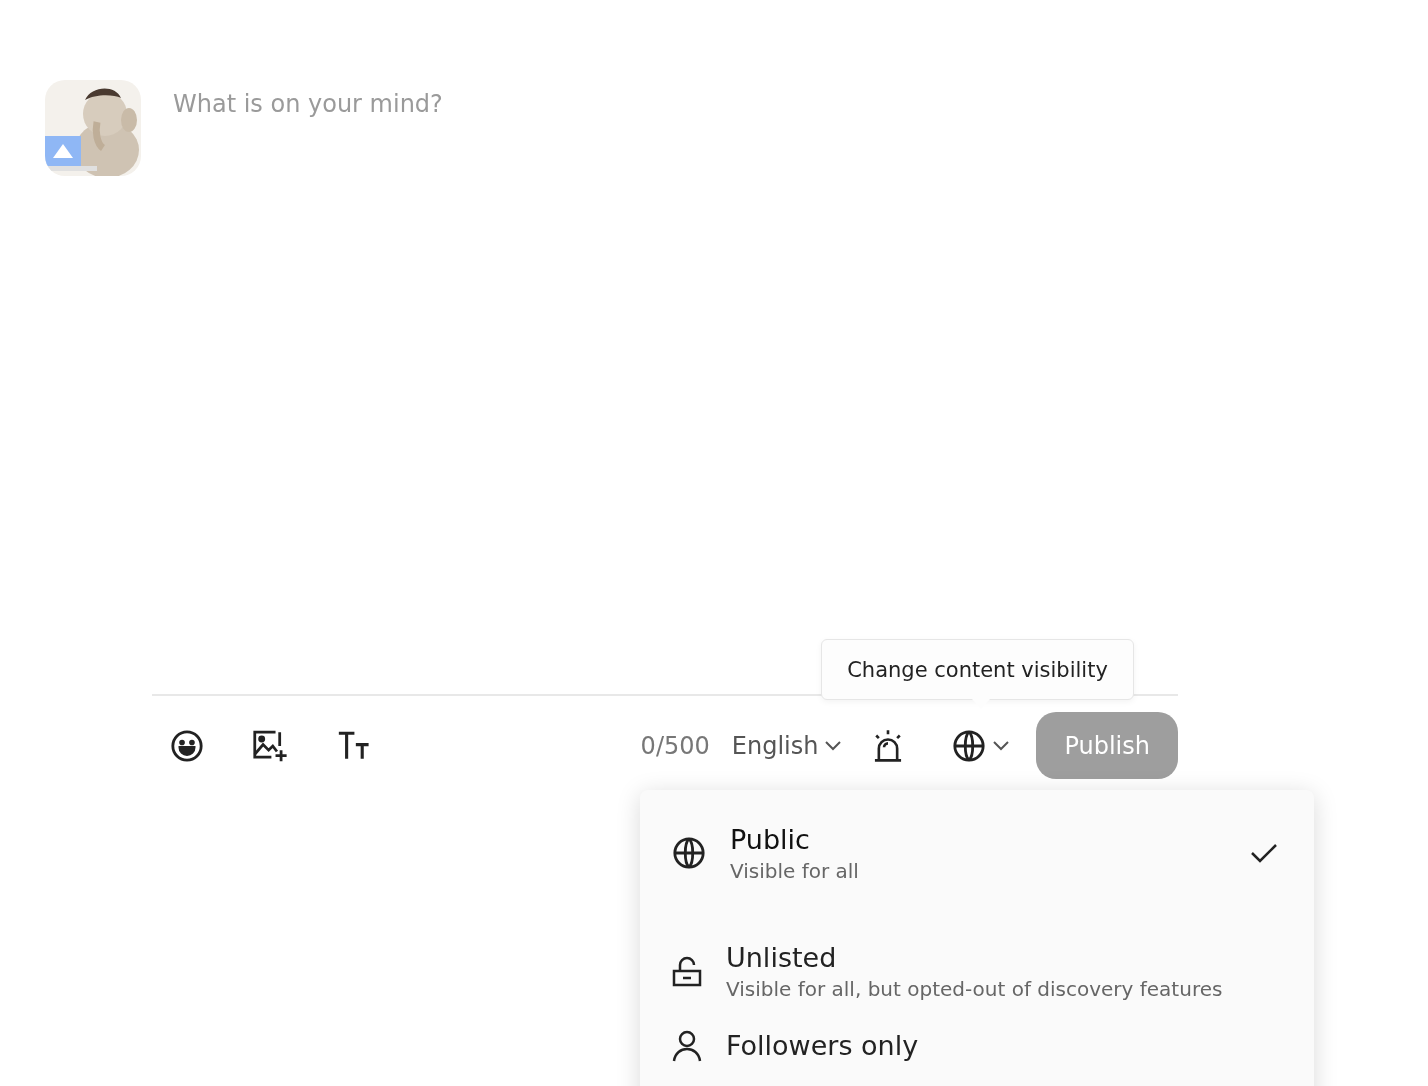 The height and width of the screenshot is (1086, 1428). Describe the element at coordinates (675, 745) in the screenshot. I see `character-counter: 0/500` at that location.